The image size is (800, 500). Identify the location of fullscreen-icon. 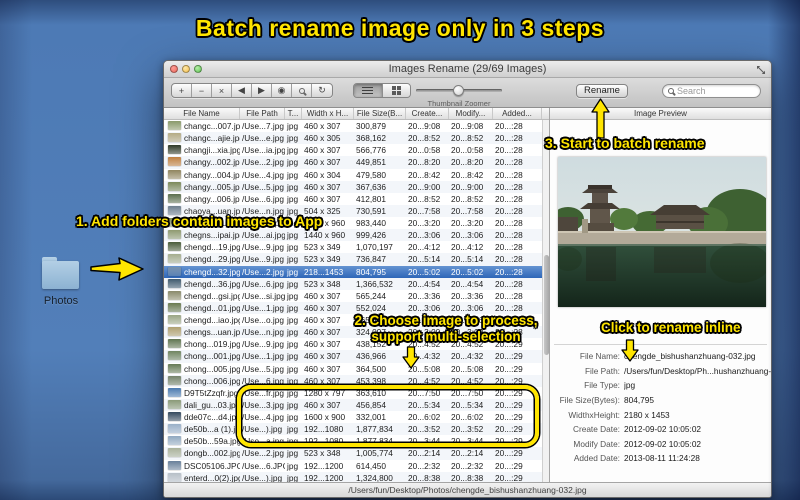
(761, 70).